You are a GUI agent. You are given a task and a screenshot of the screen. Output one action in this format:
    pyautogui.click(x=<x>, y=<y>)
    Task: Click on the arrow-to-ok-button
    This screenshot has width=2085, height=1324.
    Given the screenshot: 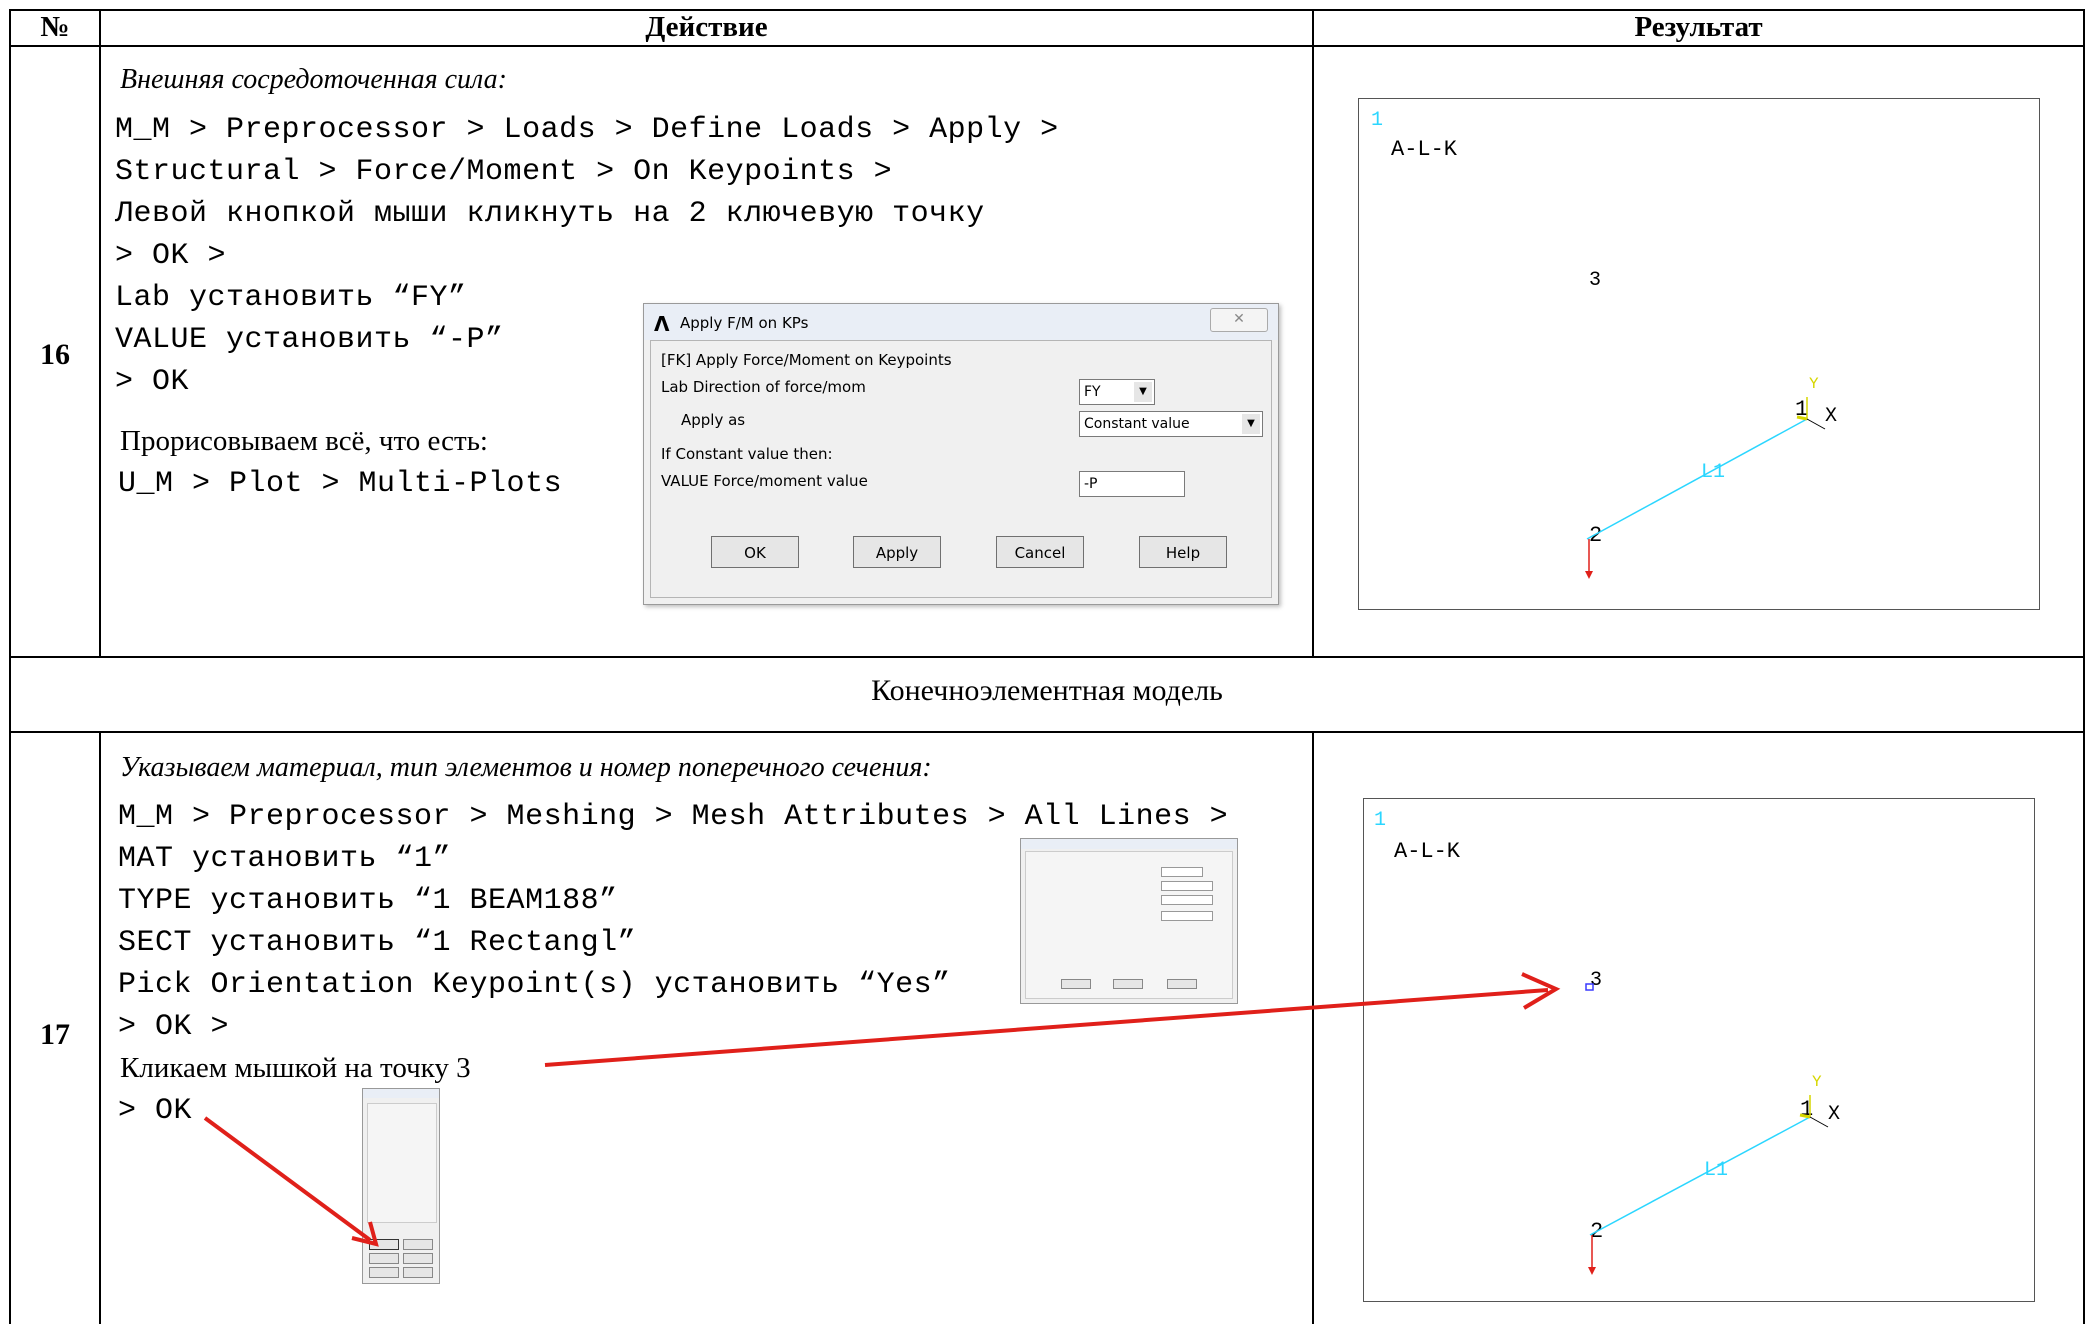 What is the action you would take?
    pyautogui.click(x=287, y=1179)
    